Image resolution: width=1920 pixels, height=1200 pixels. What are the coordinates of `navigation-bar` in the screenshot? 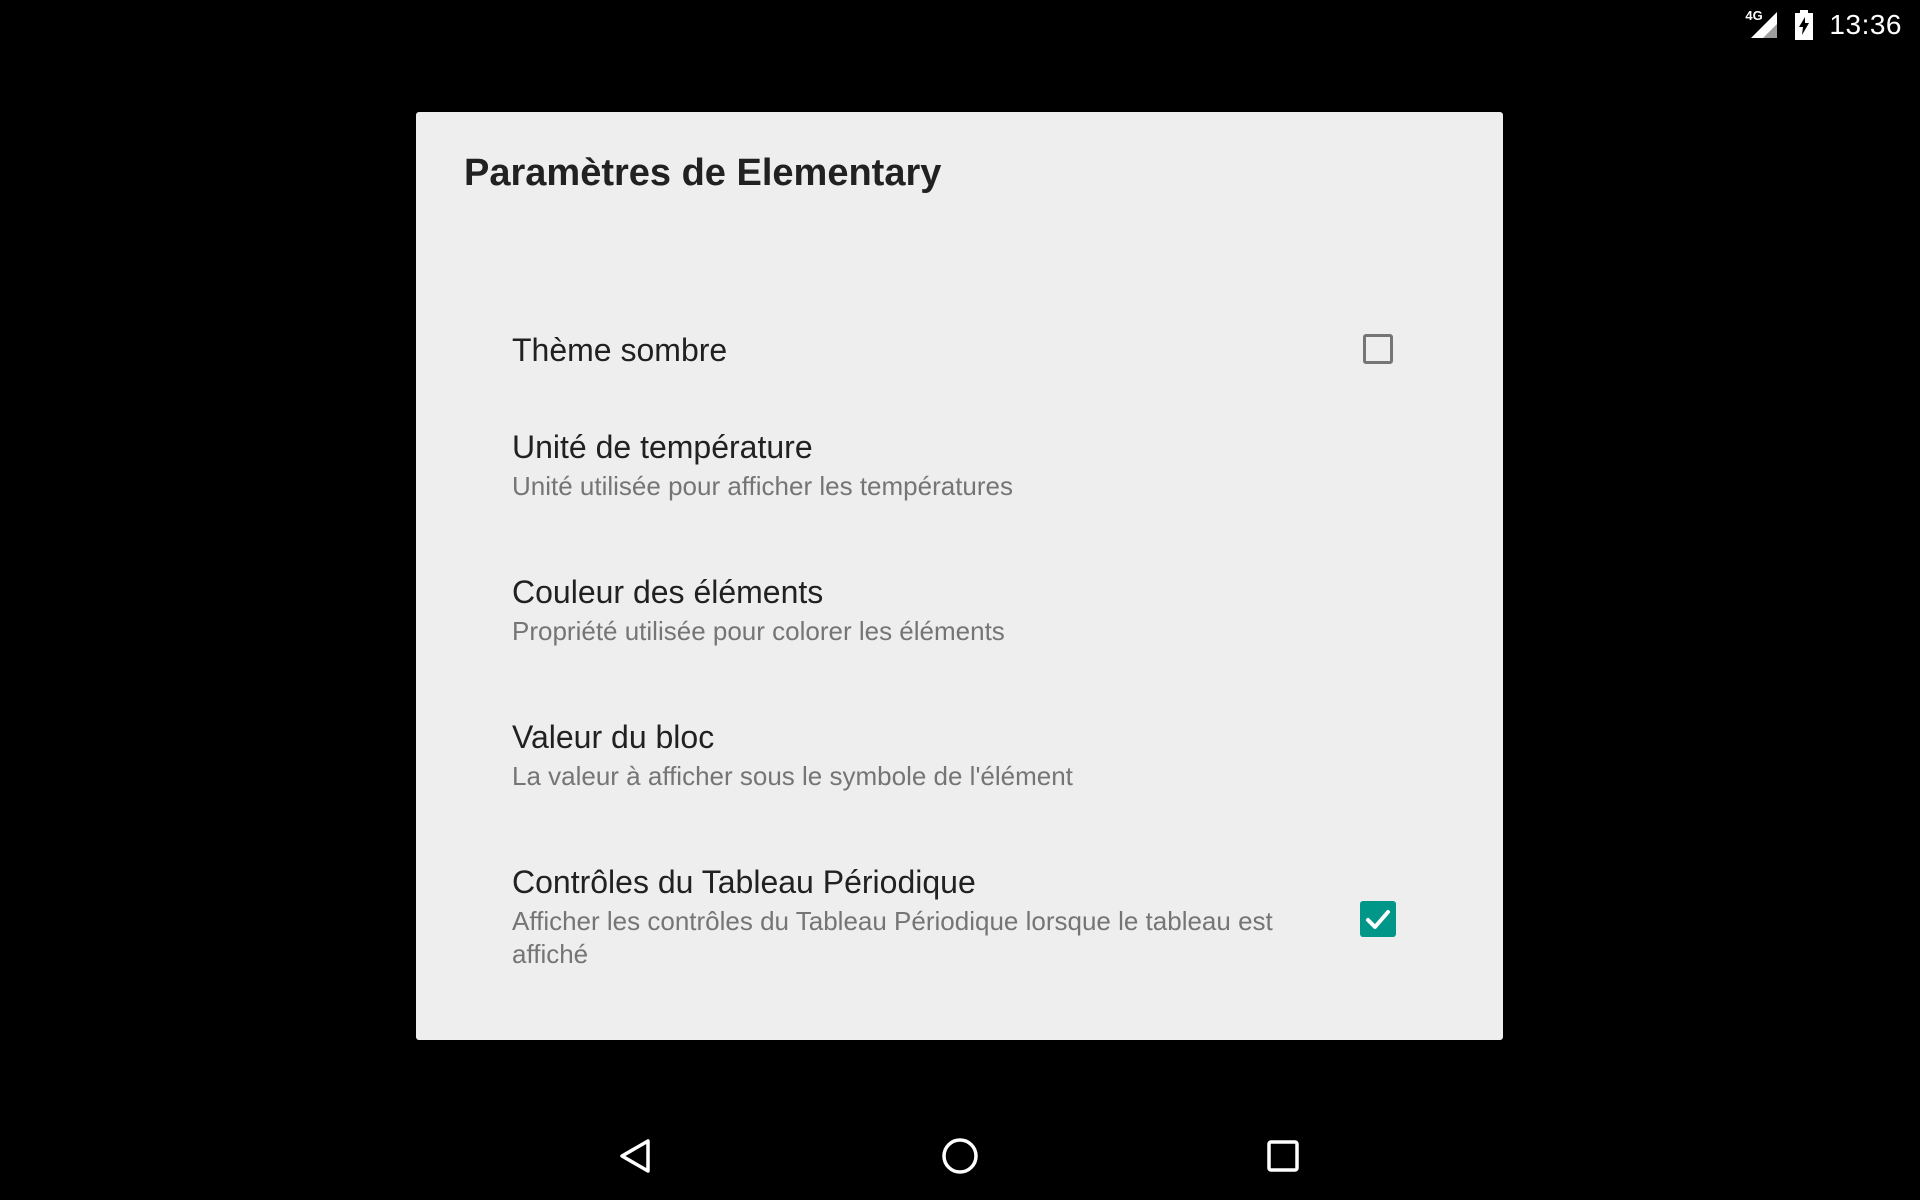 It's located at (960, 1152).